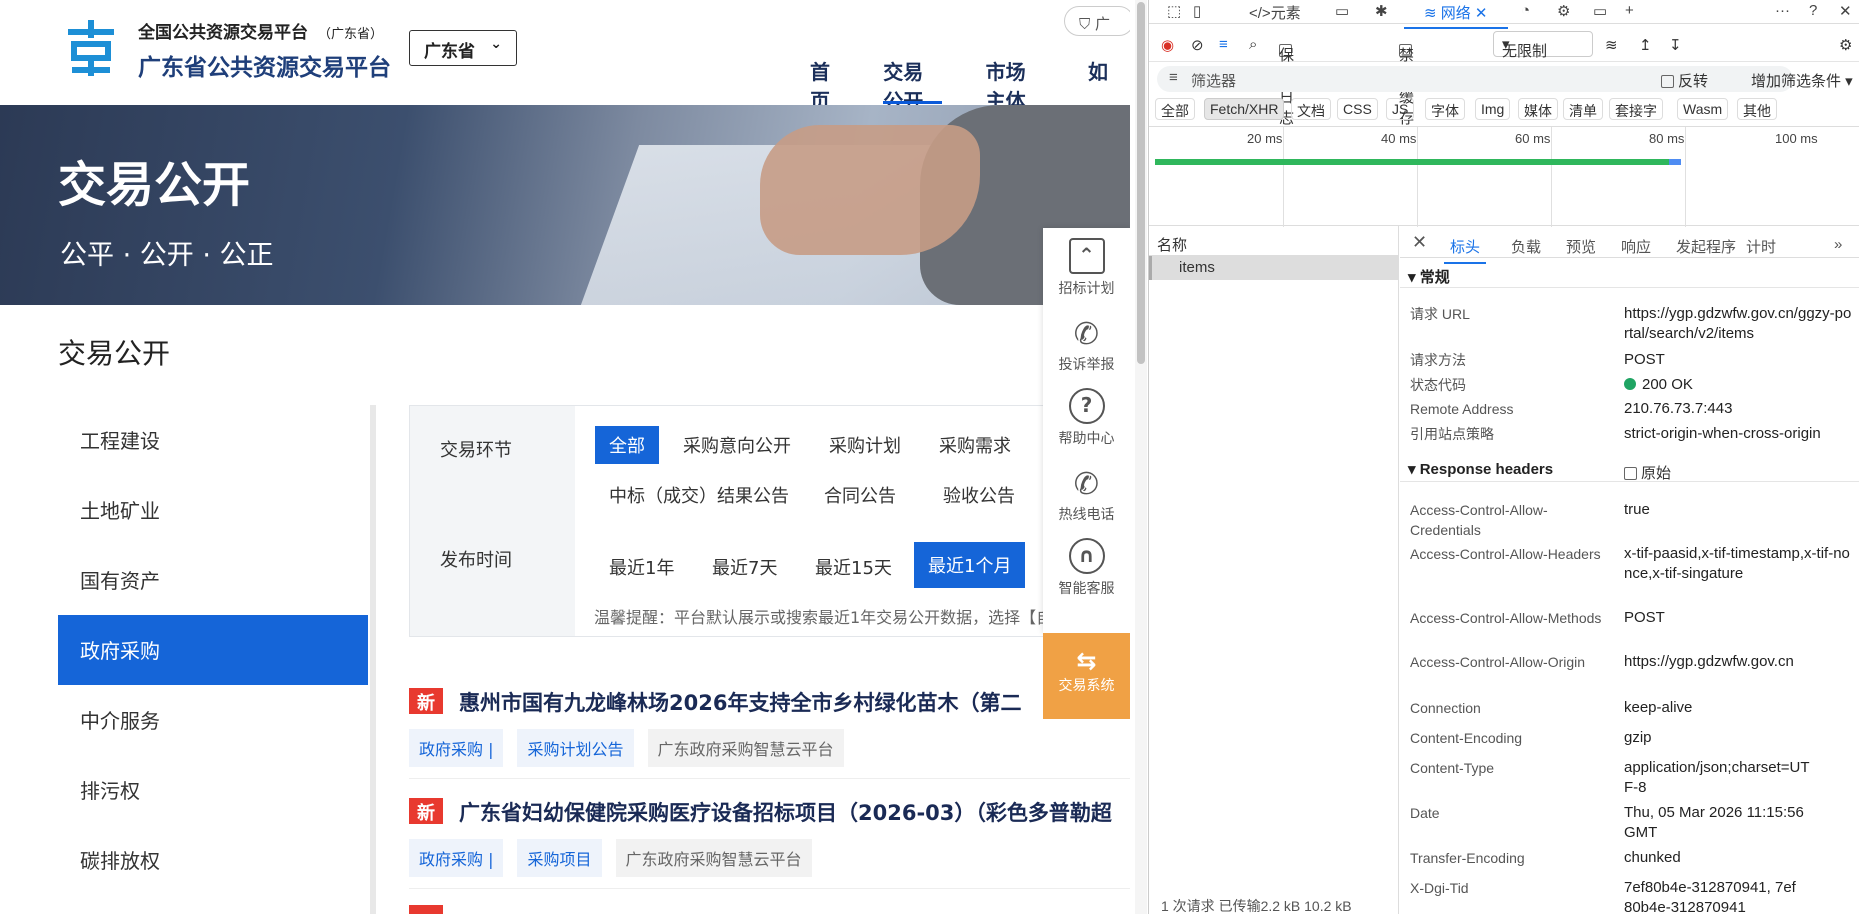  What do you see at coordinates (699, 495) in the screenshot?
I see `stage-option-result: 中标（成交）结果公告` at bounding box center [699, 495].